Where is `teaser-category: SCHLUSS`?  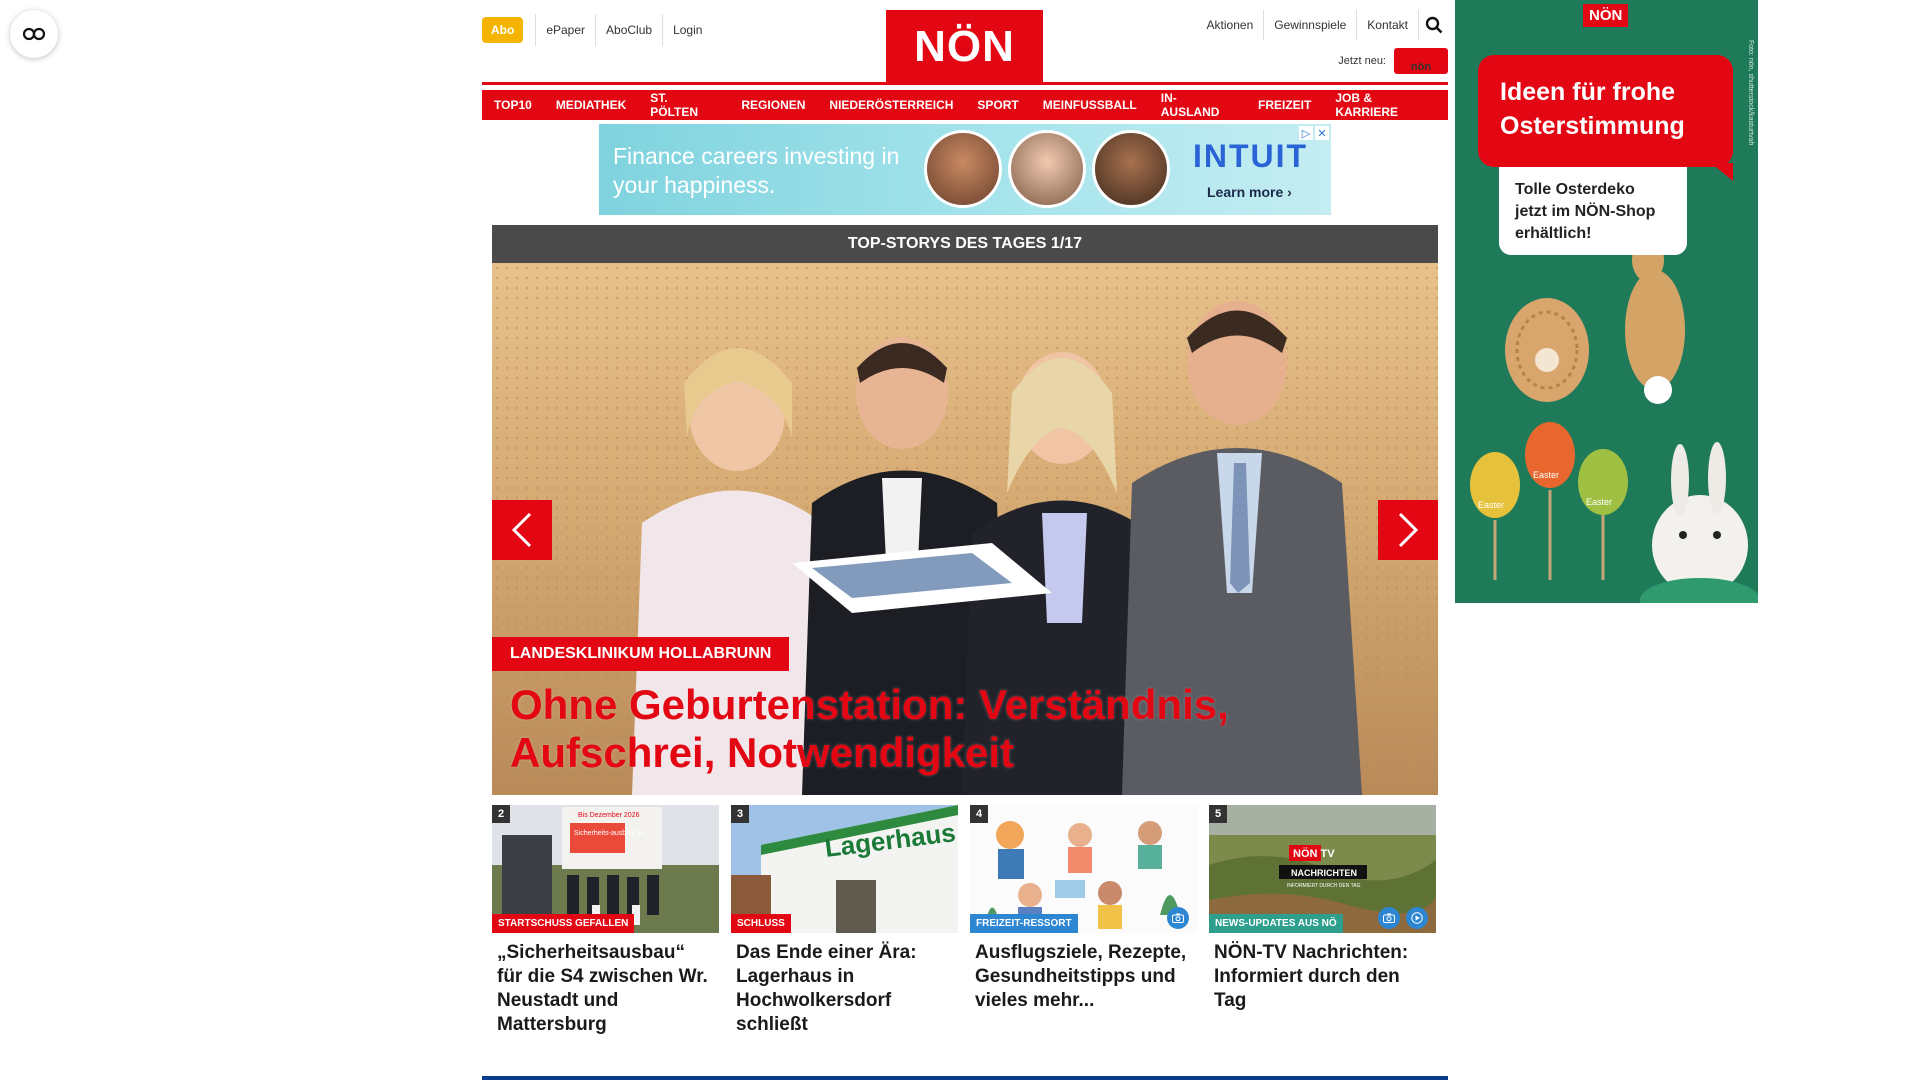
teaser-category: SCHLUSS is located at coordinates (761, 923).